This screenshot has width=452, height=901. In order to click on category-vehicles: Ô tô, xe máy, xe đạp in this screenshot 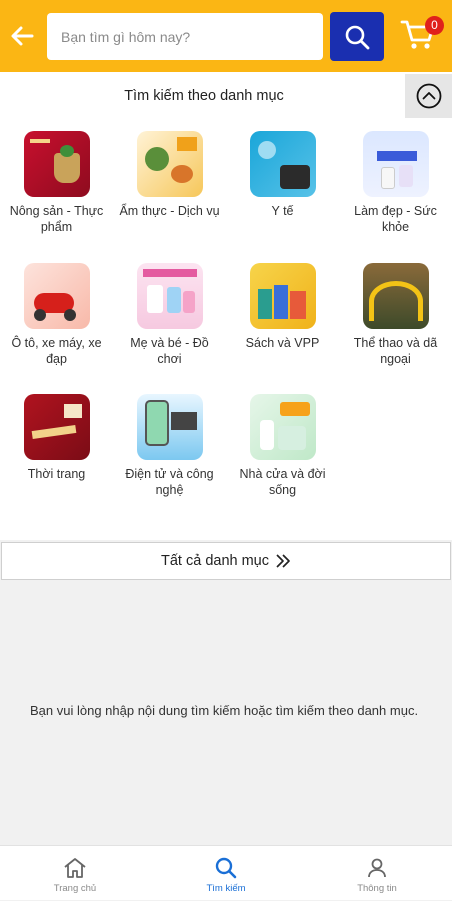, I will do `click(56, 315)`.